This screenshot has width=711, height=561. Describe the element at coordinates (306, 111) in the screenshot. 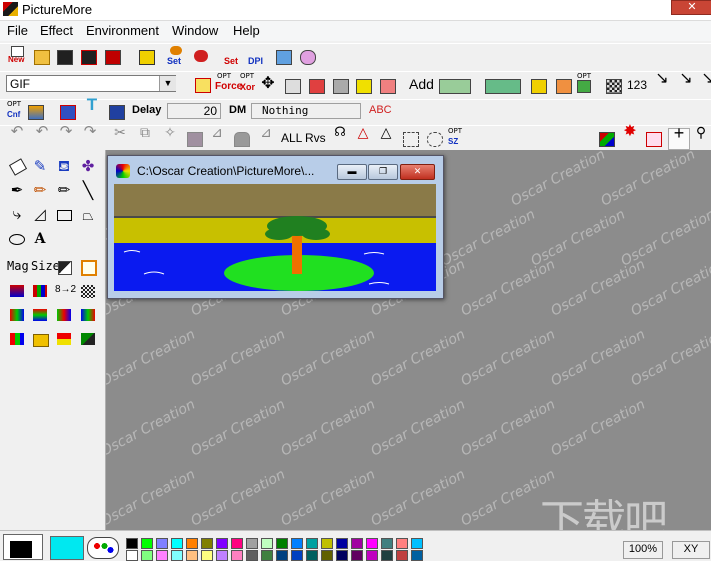

I see `dispose-method-field: Nothing` at that location.